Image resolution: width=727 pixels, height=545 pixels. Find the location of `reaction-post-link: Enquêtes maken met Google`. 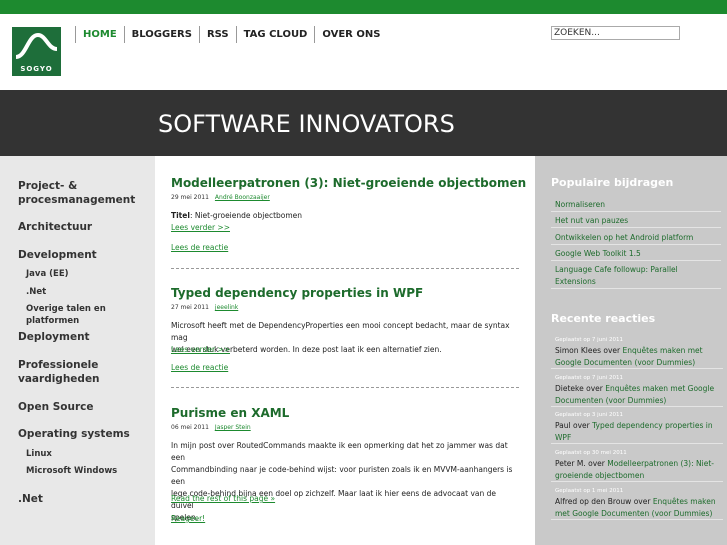

reaction-post-link: Enquêtes maken met Google is located at coordinates (659, 388).